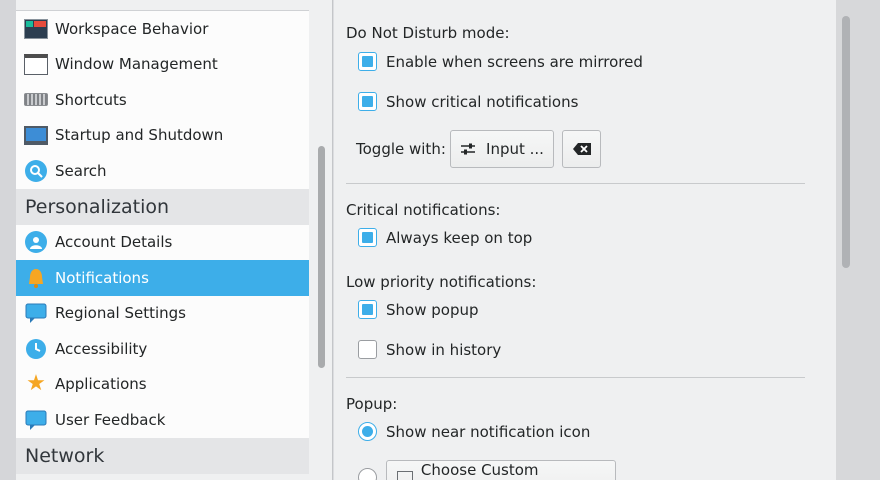 The image size is (880, 480). Describe the element at coordinates (444, 349) in the screenshot. I see `checkbox-label: Show in history` at that location.